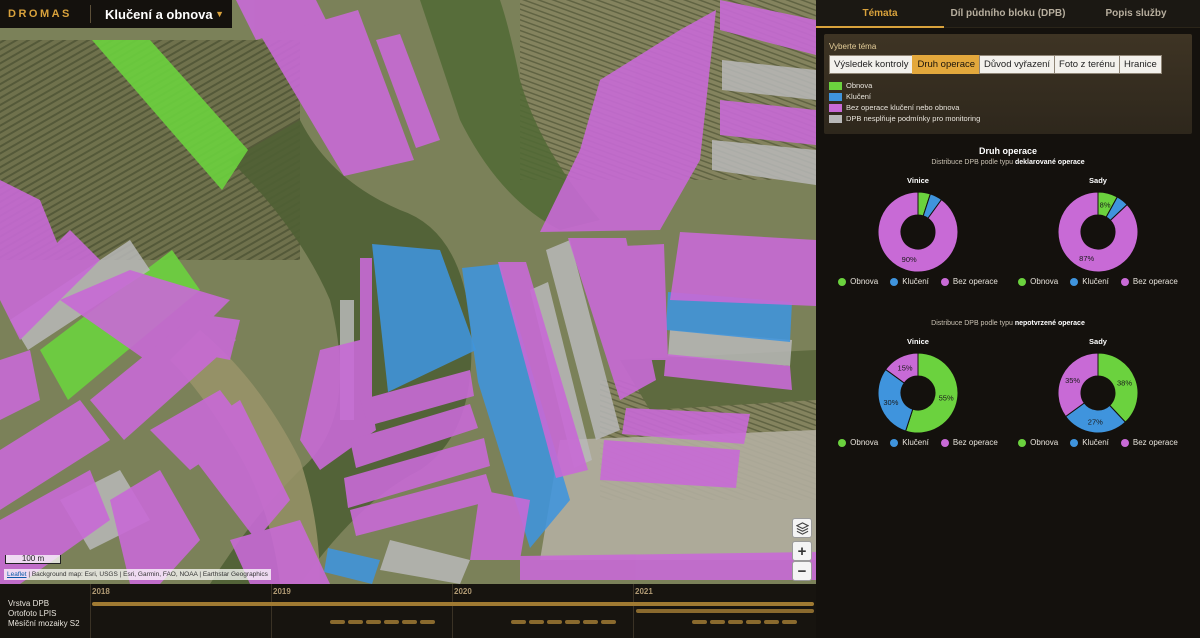 The image size is (1200, 638). Describe the element at coordinates (1072, 380) in the screenshot. I see `donut-data-label: 35%` at that location.